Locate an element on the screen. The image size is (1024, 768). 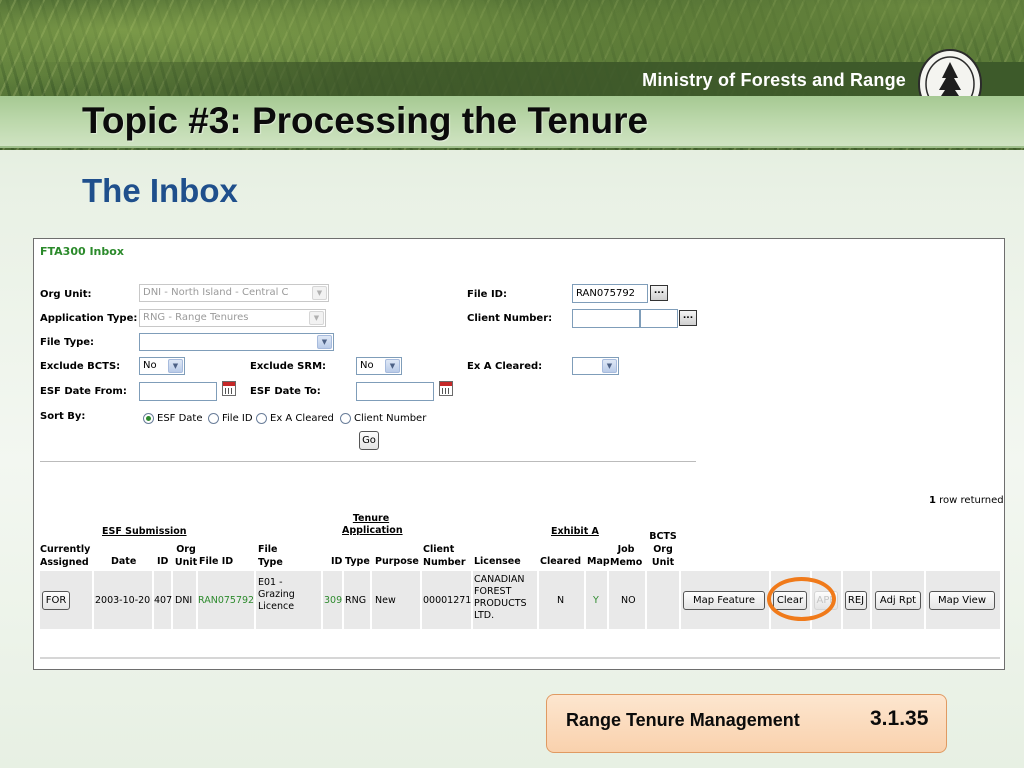
ex-a-cleared-label: Ex A Cleared: is located at coordinates (505, 366).